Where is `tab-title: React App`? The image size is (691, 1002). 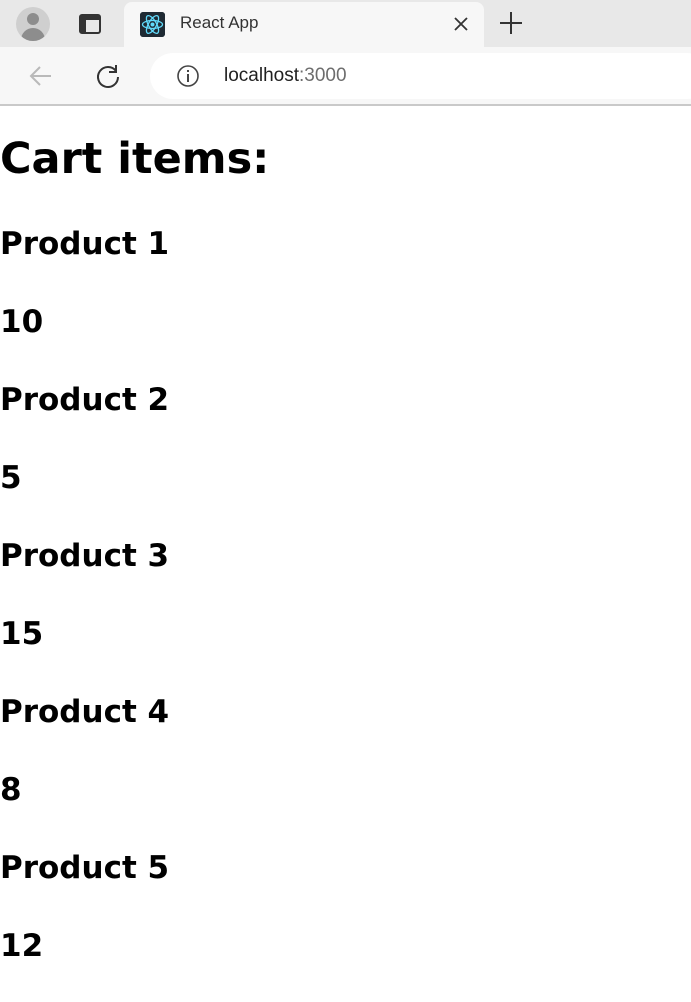
tab-title: React App is located at coordinates (219, 22).